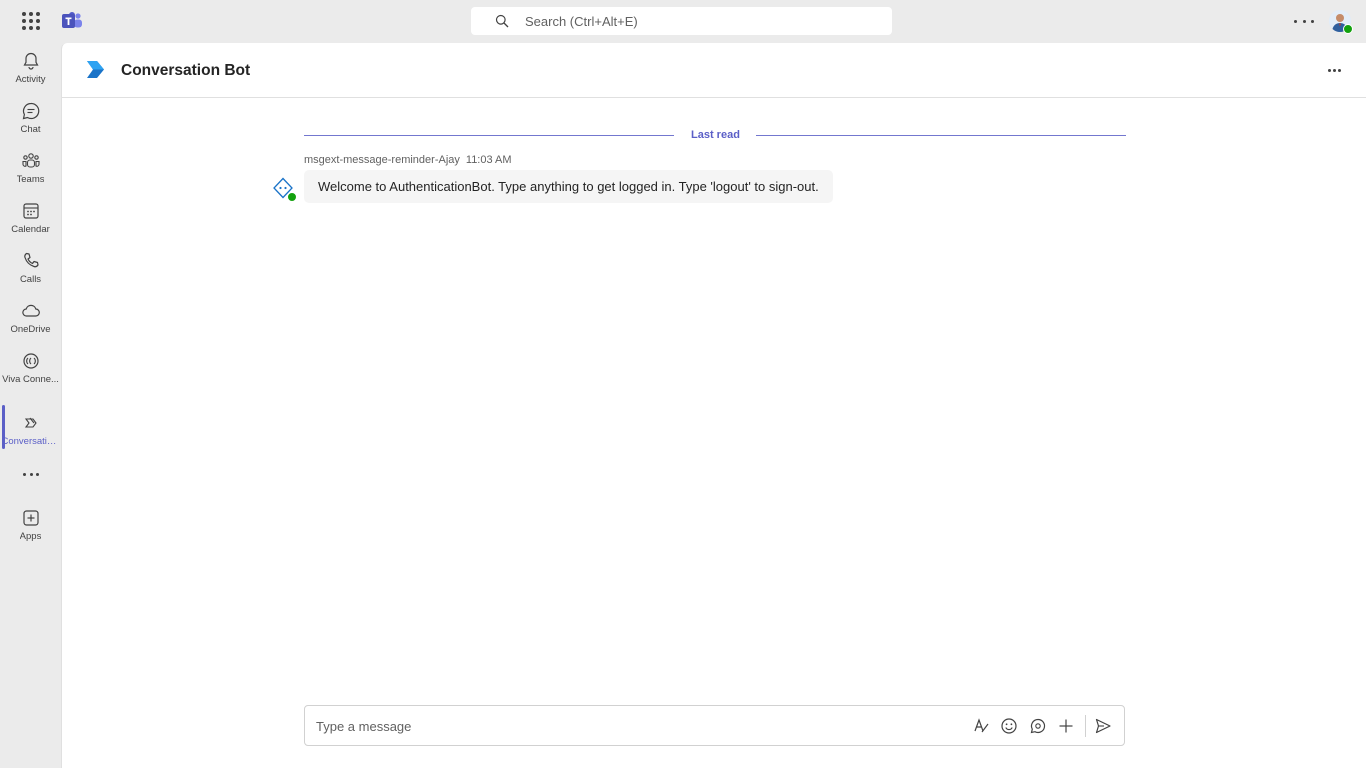  What do you see at coordinates (72, 21) in the screenshot?
I see `teams-logo-icon` at bounding box center [72, 21].